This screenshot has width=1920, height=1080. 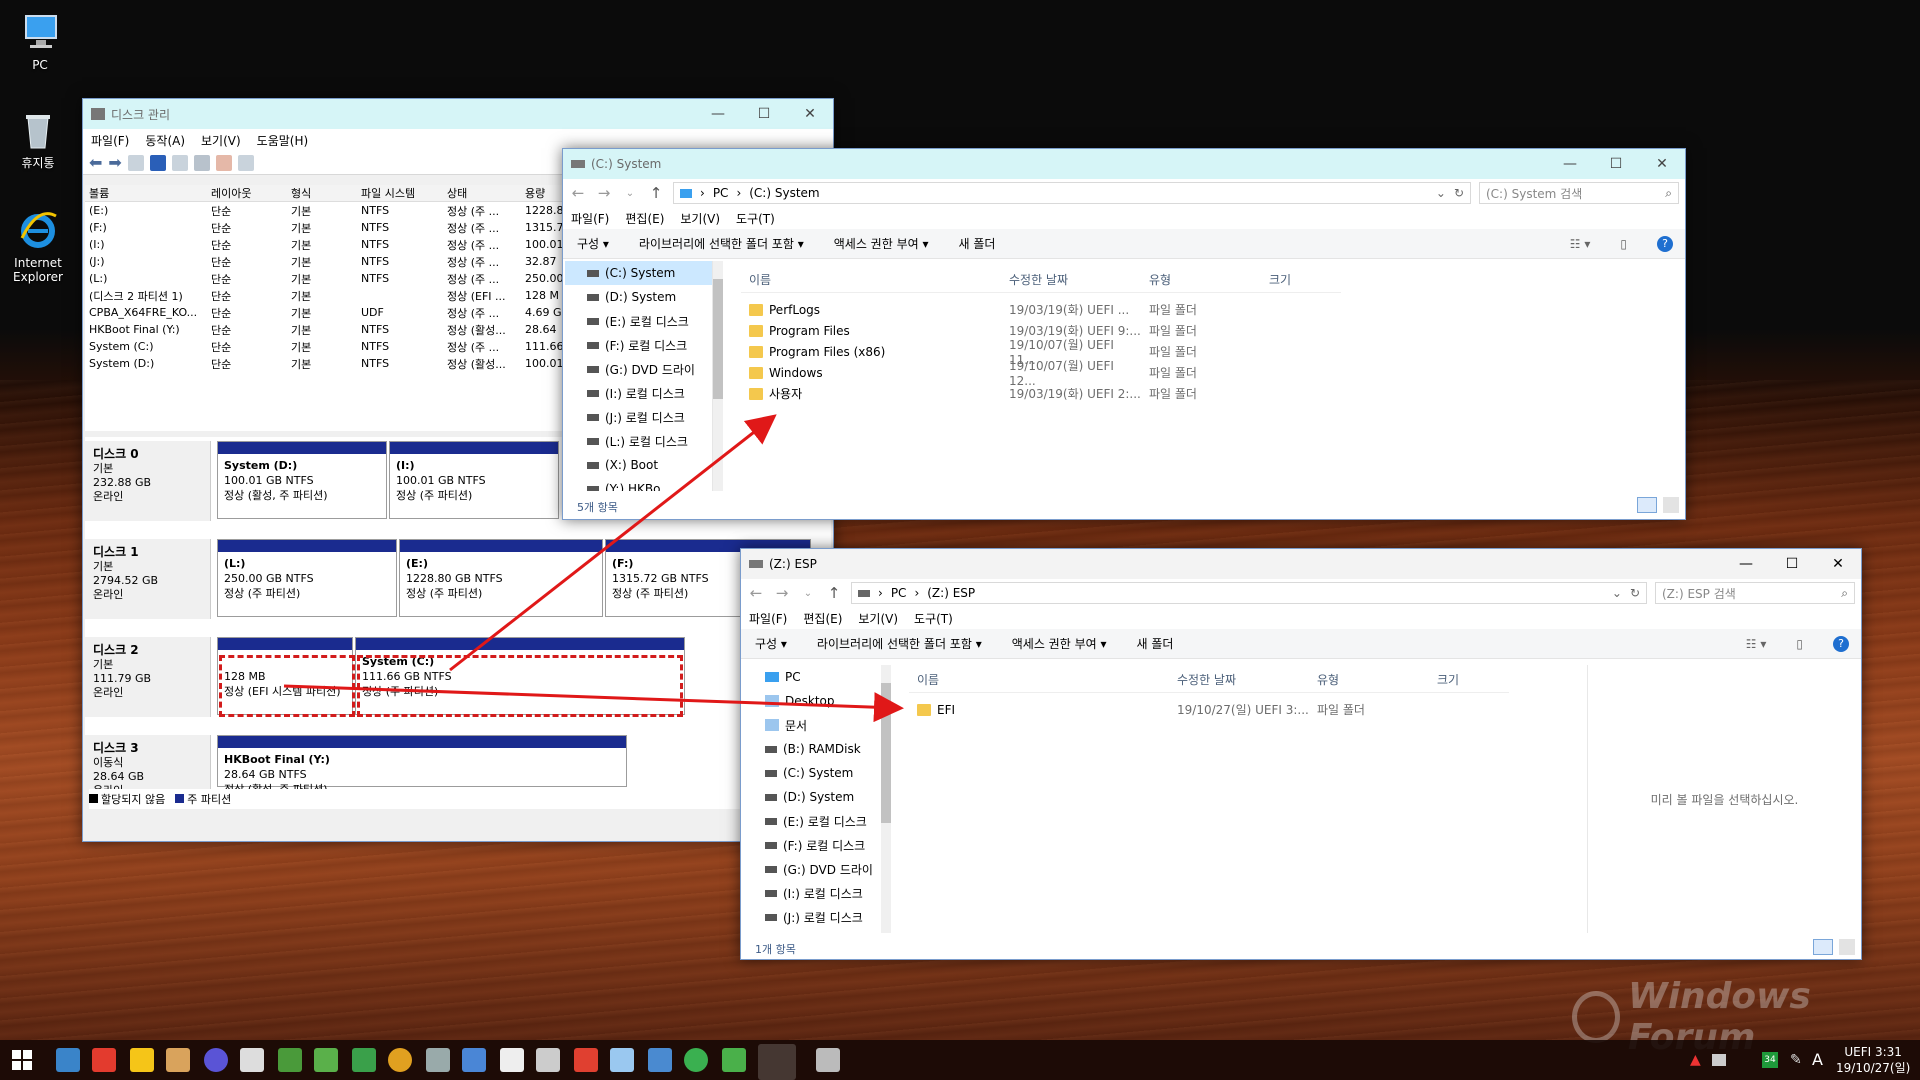 What do you see at coordinates (39, 139) in the screenshot?
I see `desktop-icon-recycle-bin: 휴지통` at bounding box center [39, 139].